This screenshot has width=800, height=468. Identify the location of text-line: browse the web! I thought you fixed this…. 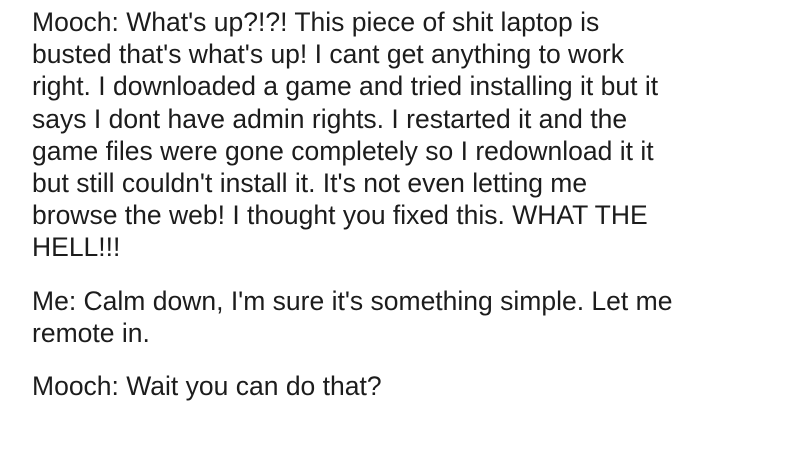
(340, 215).